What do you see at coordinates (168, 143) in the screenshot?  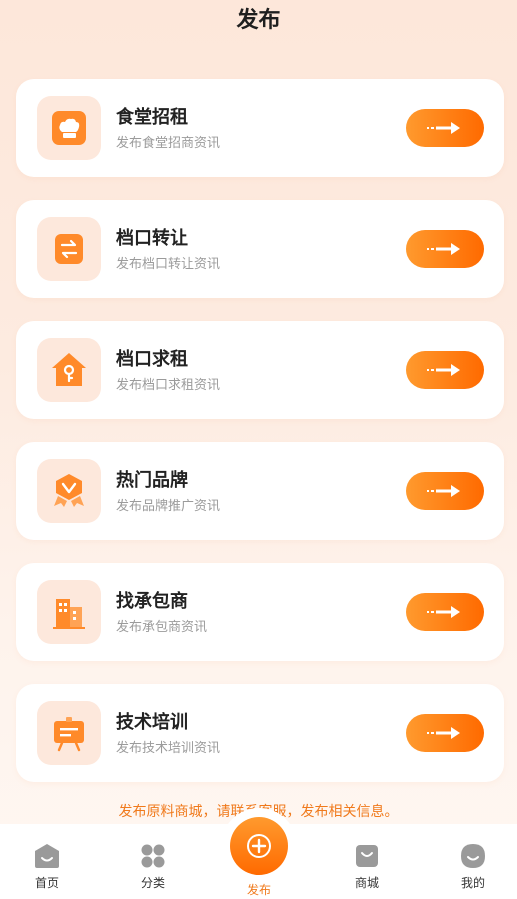 I see `card-description: 发布食堂招商资讯` at bounding box center [168, 143].